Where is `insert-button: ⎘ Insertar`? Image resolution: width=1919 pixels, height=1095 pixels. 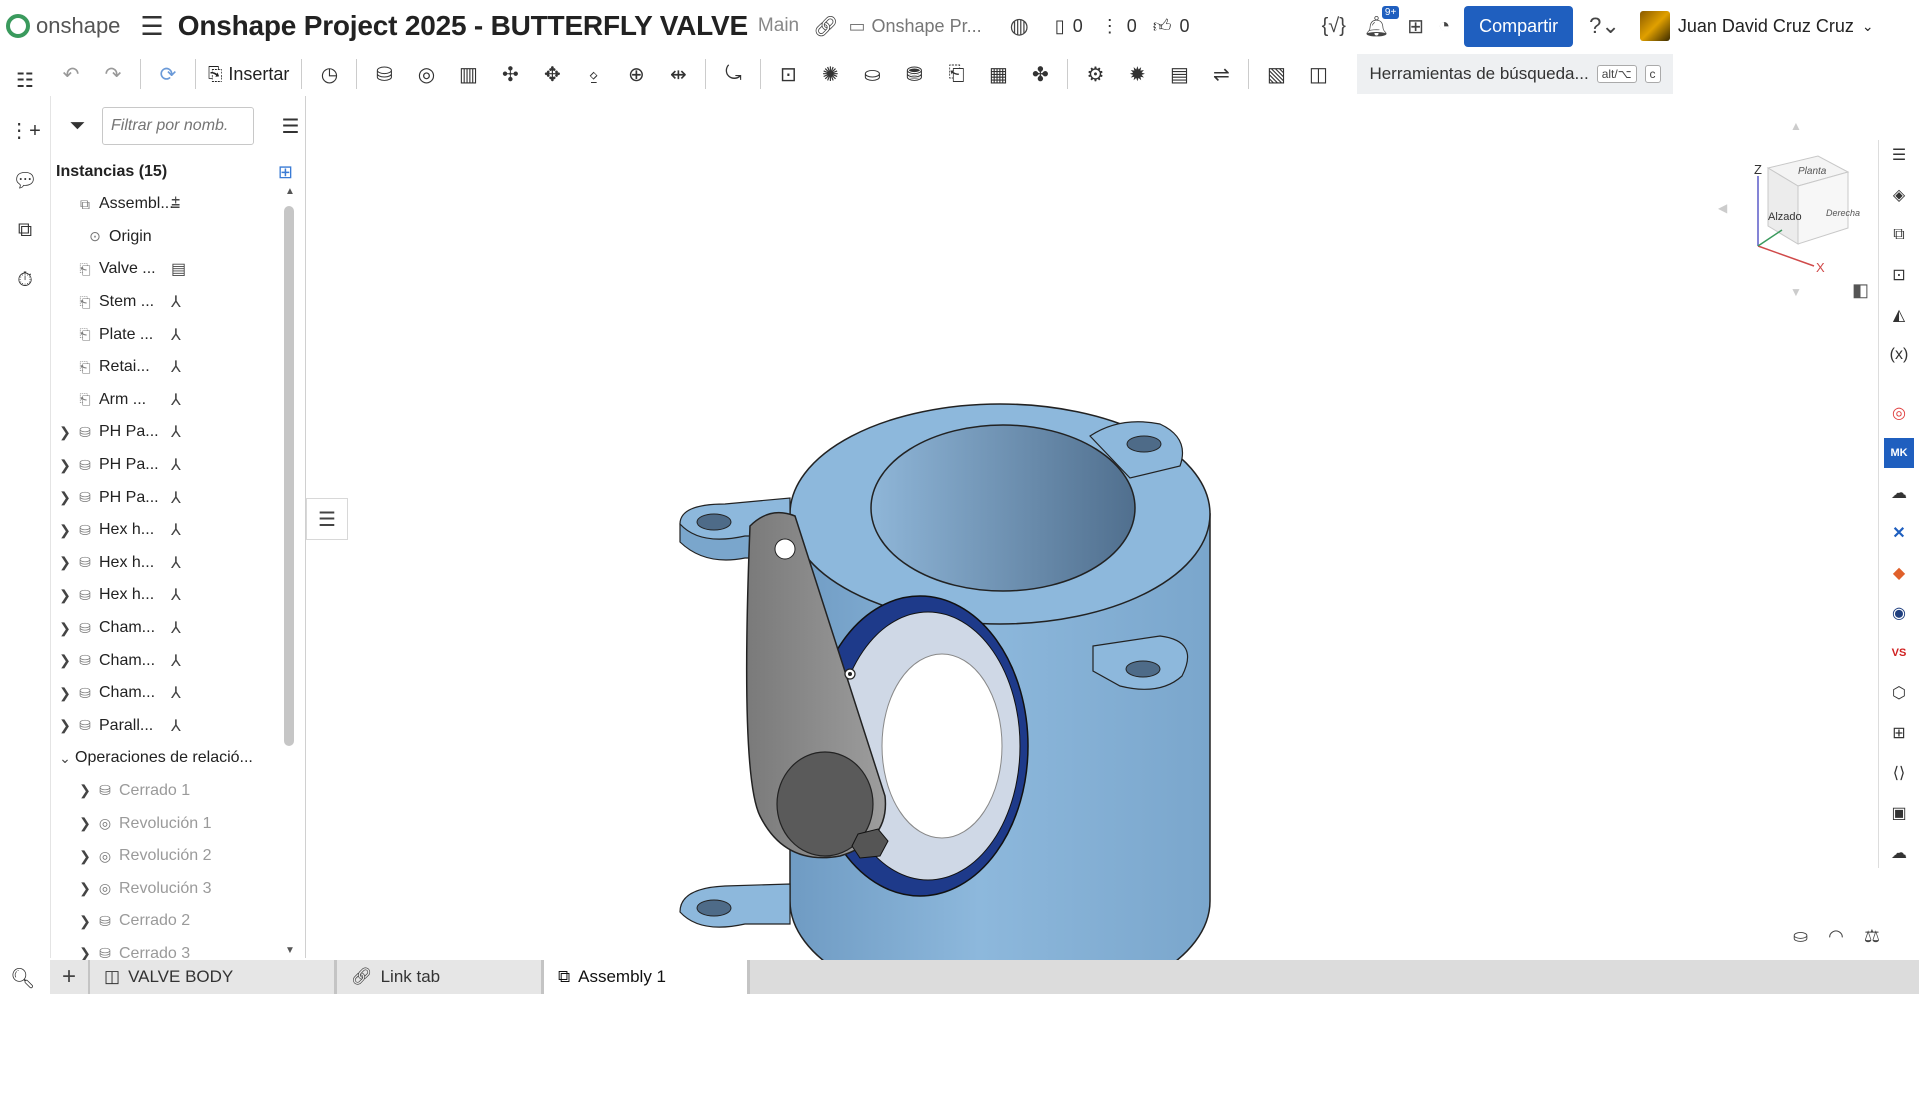 insert-button: ⎘ Insertar is located at coordinates (248, 74).